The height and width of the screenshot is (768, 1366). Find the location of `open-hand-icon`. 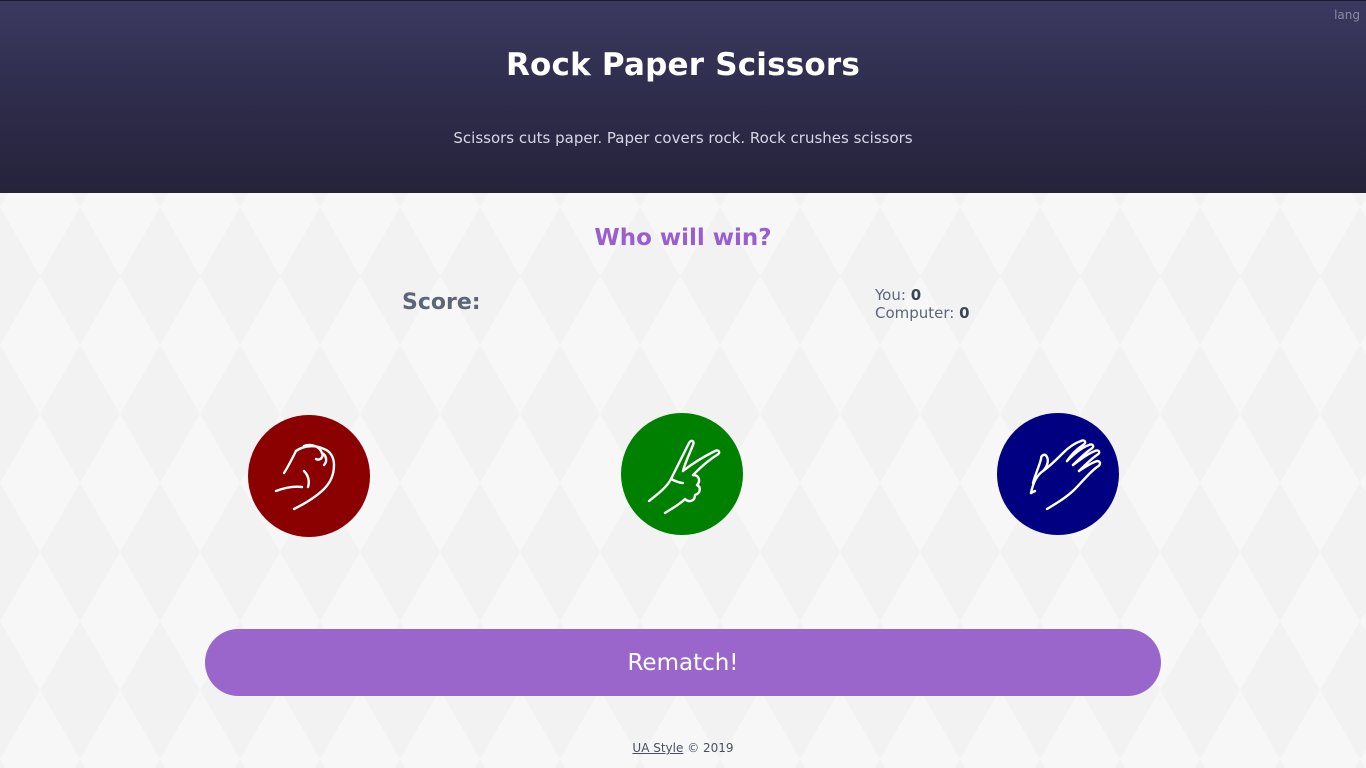

open-hand-icon is located at coordinates (1065, 475).